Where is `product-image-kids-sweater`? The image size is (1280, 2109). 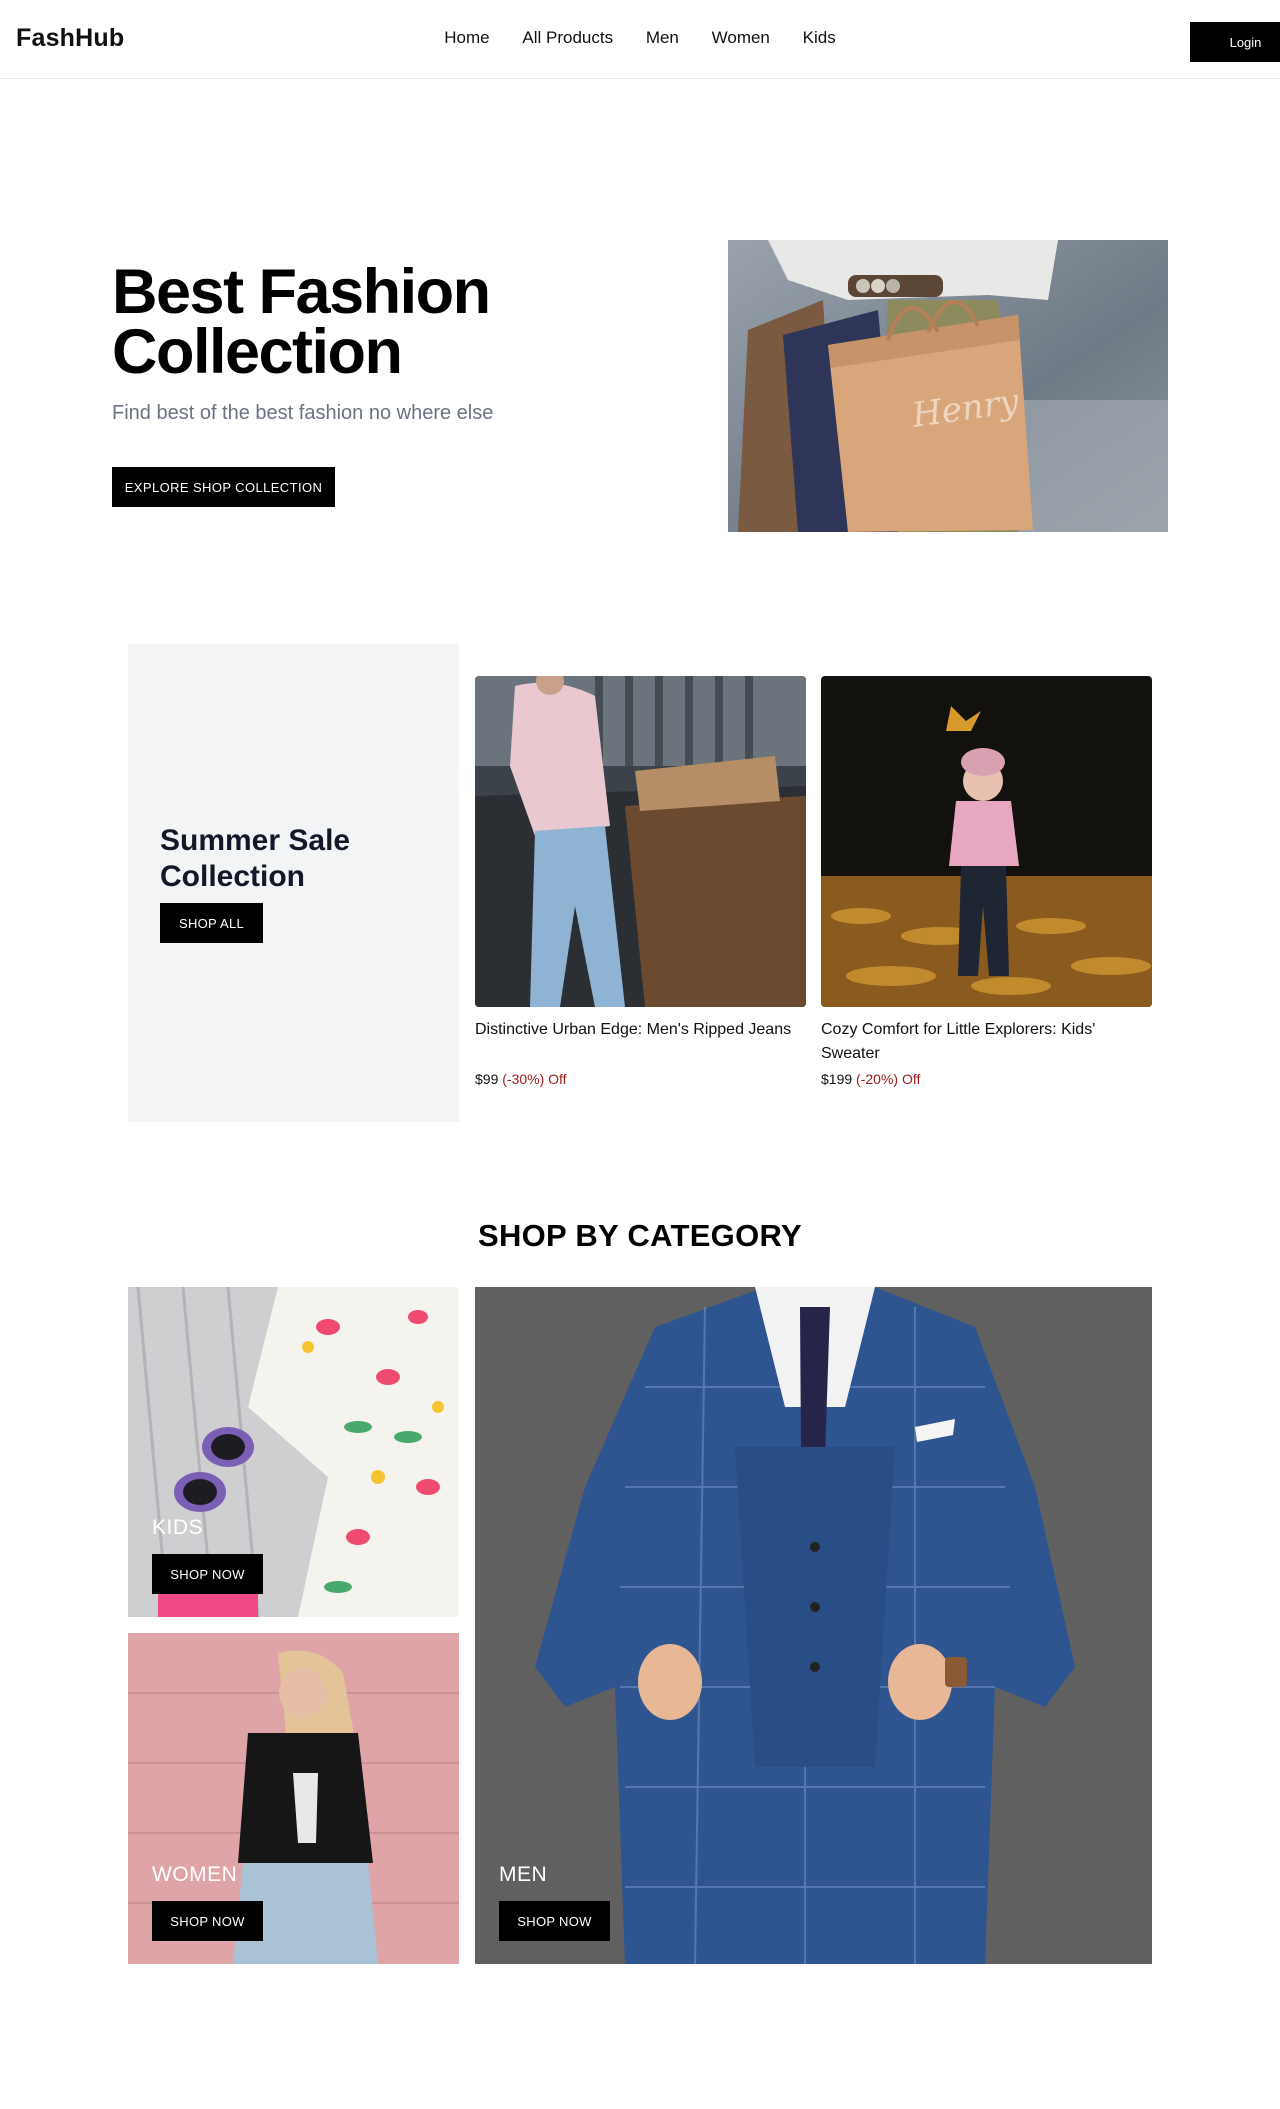
product-image-kids-sweater is located at coordinates (986, 841).